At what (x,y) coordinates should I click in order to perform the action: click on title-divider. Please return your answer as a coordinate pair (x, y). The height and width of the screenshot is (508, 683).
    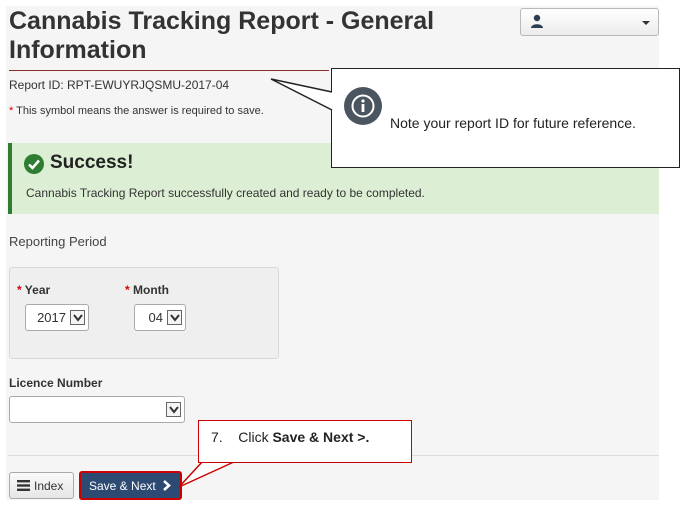
    Looking at the image, I should click on (169, 70).